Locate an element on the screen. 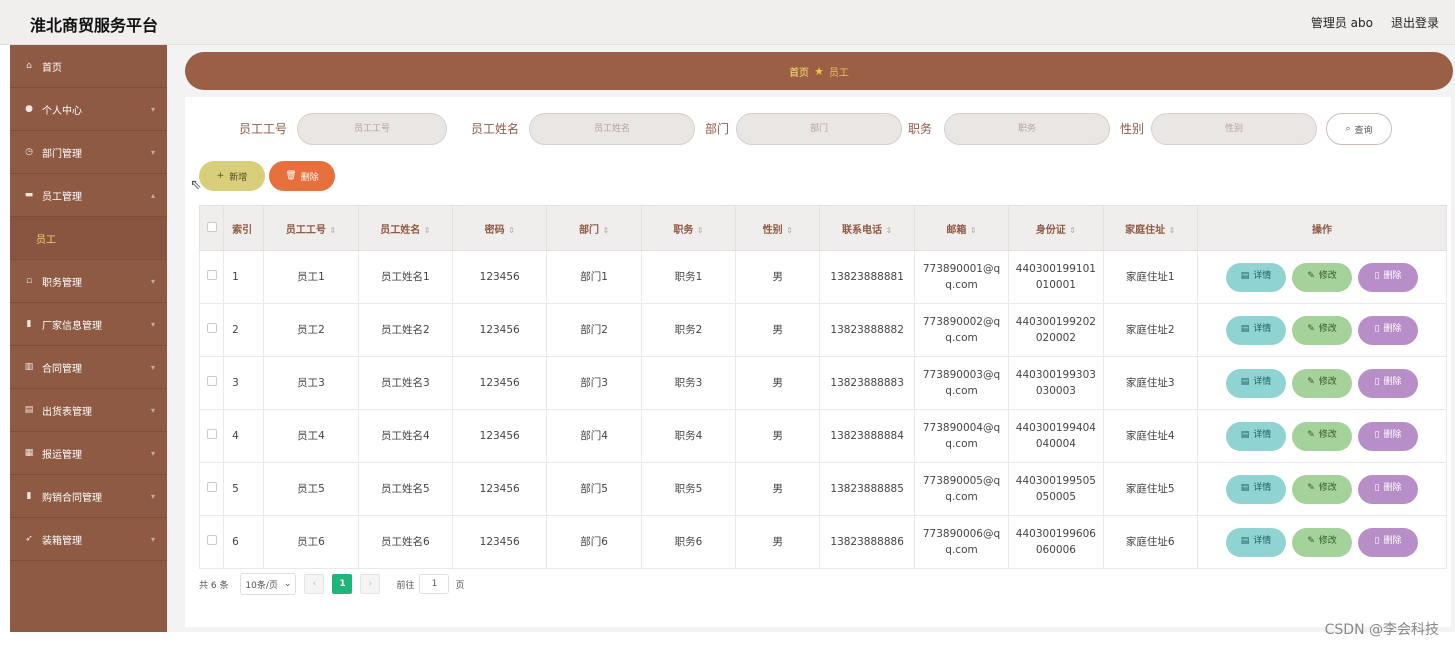  col-header-employee-no: 员工工号 ⇕ is located at coordinates (311, 228).